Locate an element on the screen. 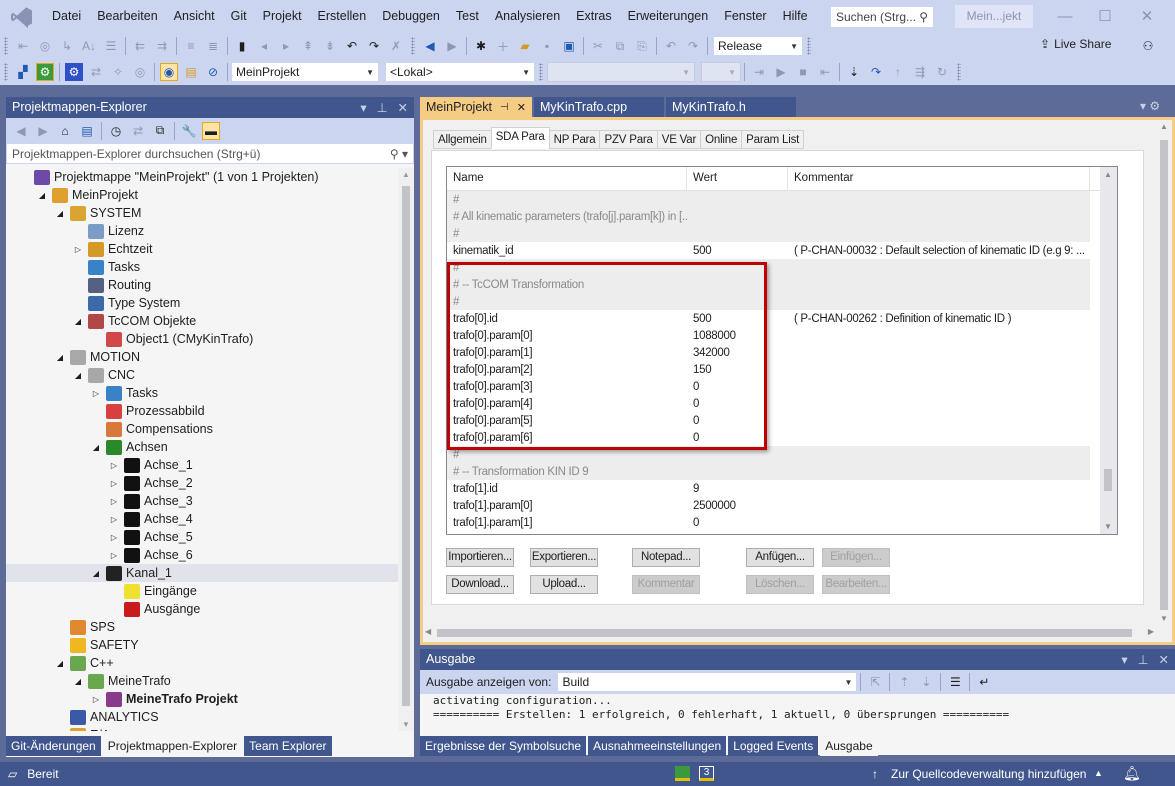  tree-item: ◢ SYSTEM is located at coordinates (202, 213).